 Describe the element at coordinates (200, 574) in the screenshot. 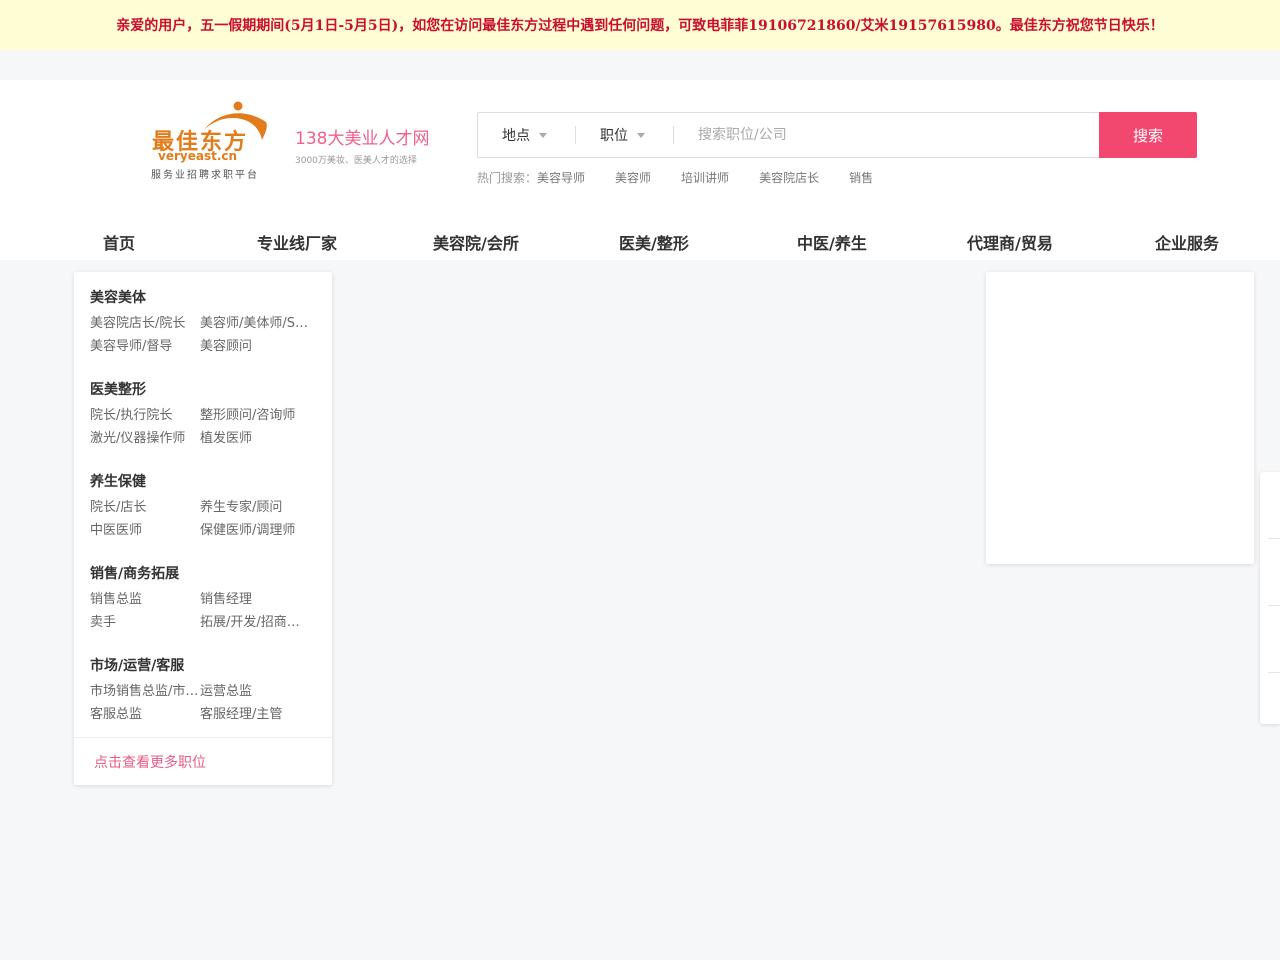

I see `menu-category-title: 销售/商务拓展` at that location.